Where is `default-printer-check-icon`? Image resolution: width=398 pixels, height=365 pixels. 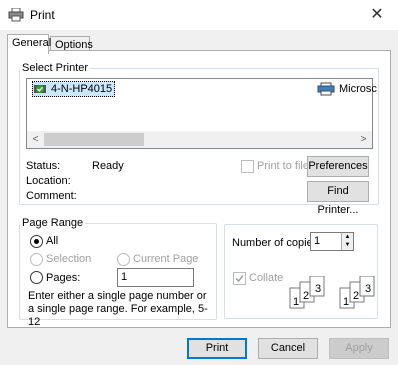 default-printer-check-icon is located at coordinates (40, 89).